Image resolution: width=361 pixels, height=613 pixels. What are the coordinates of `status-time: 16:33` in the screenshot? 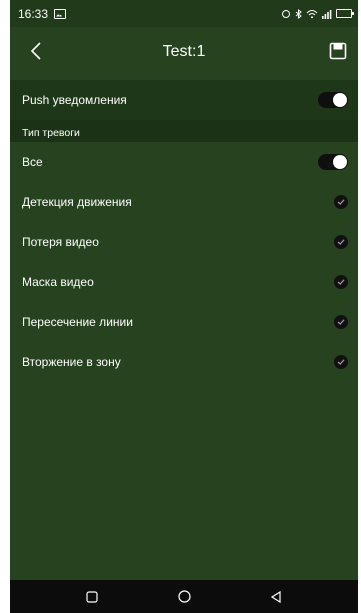 It's located at (33, 13).